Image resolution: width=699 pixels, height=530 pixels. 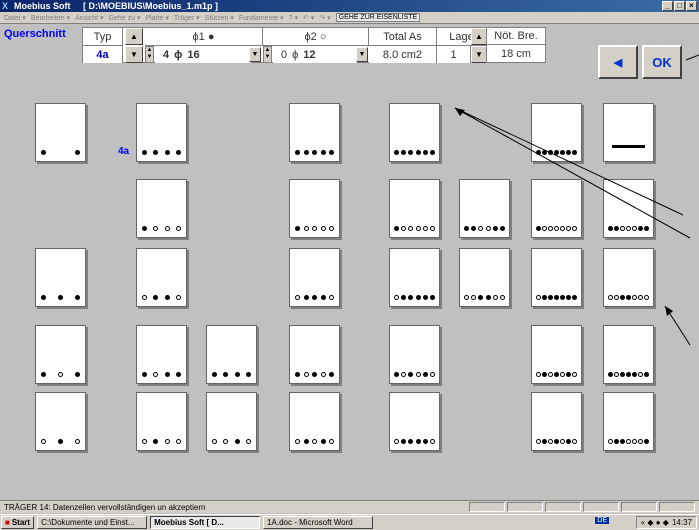 What do you see at coordinates (582, 507) in the screenshot?
I see `status-panes` at bounding box center [582, 507].